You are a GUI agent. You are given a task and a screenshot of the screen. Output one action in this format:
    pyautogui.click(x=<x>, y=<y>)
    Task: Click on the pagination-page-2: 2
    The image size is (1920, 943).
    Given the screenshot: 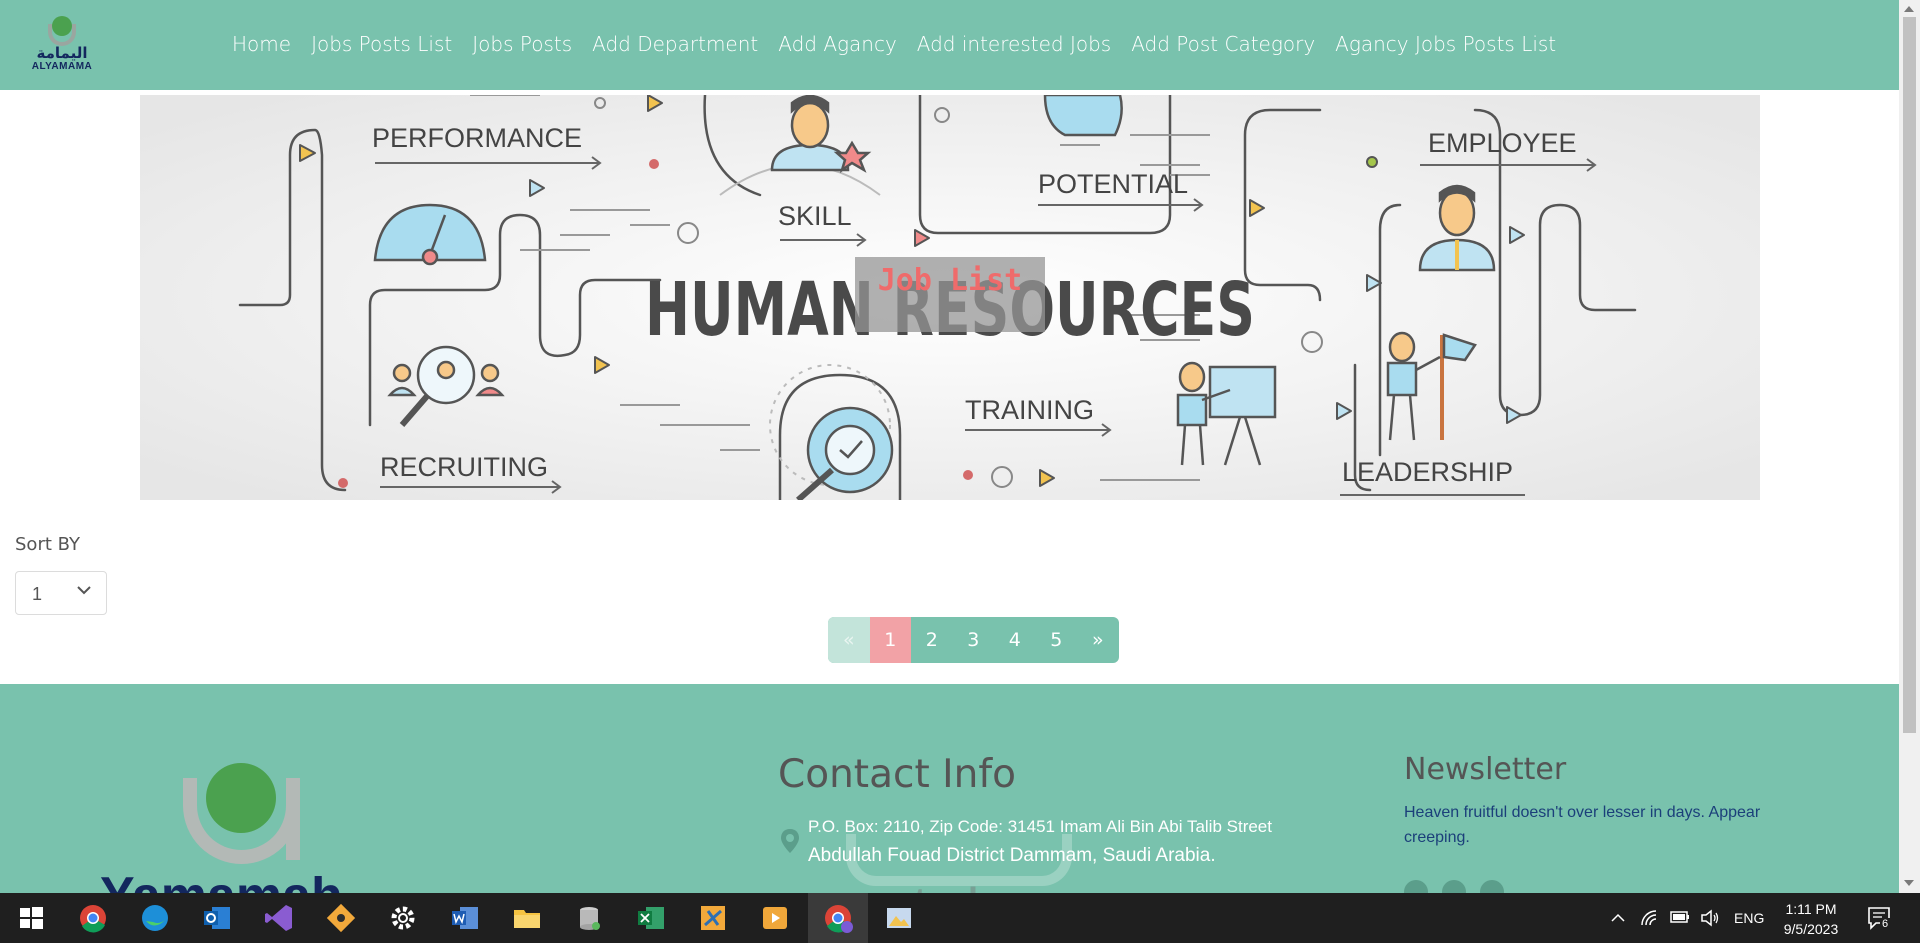 What is the action you would take?
    pyautogui.click(x=932, y=640)
    